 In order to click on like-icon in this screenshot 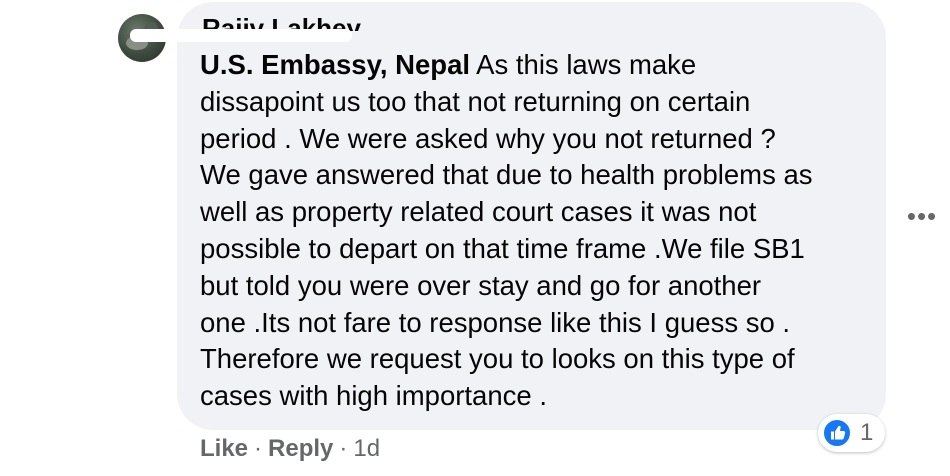, I will do `click(837, 433)`.